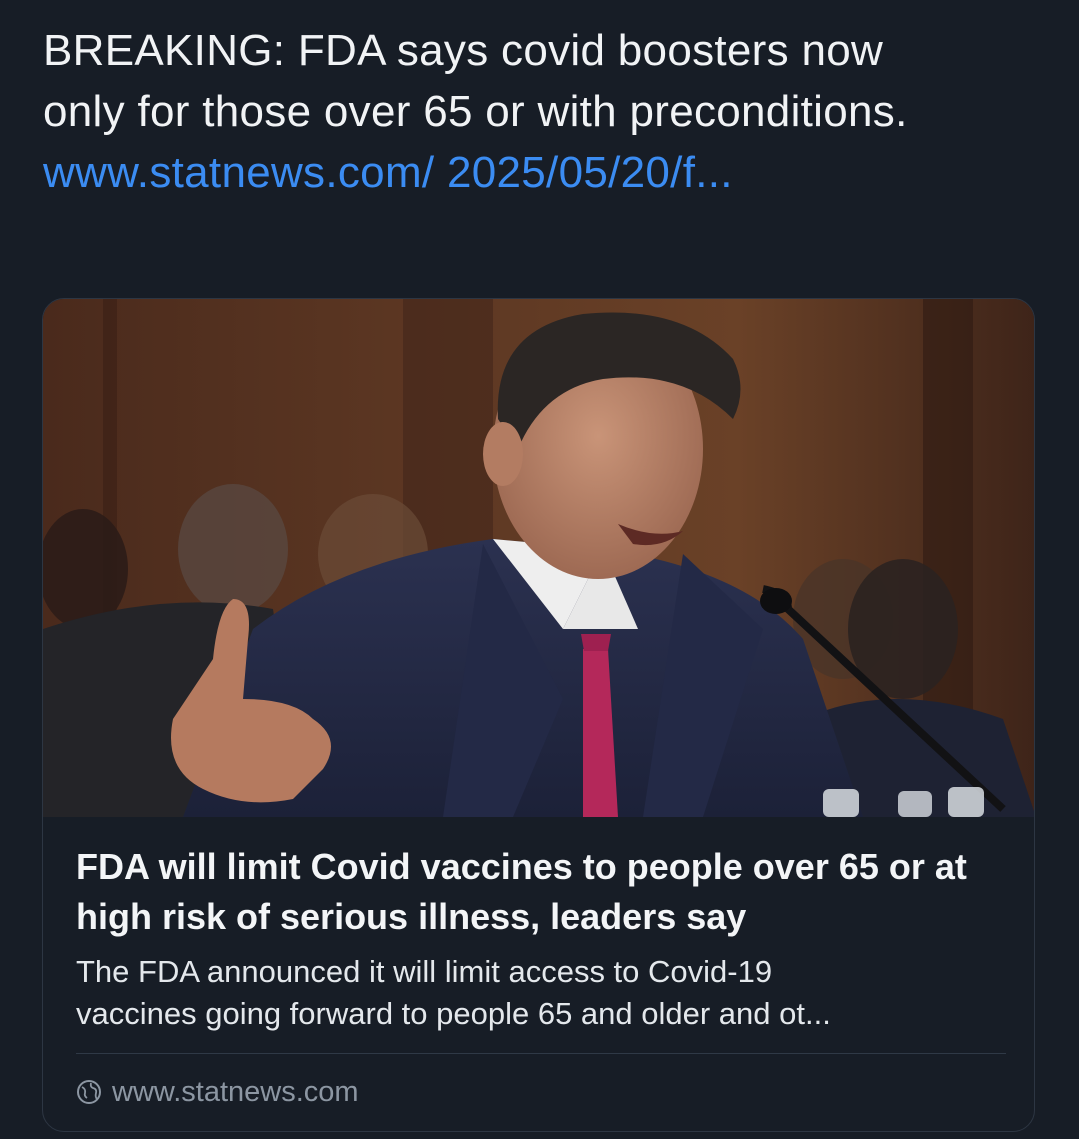 This screenshot has height=1139, width=1079. Describe the element at coordinates (541, 1053) in the screenshot. I see `card-divider` at that location.